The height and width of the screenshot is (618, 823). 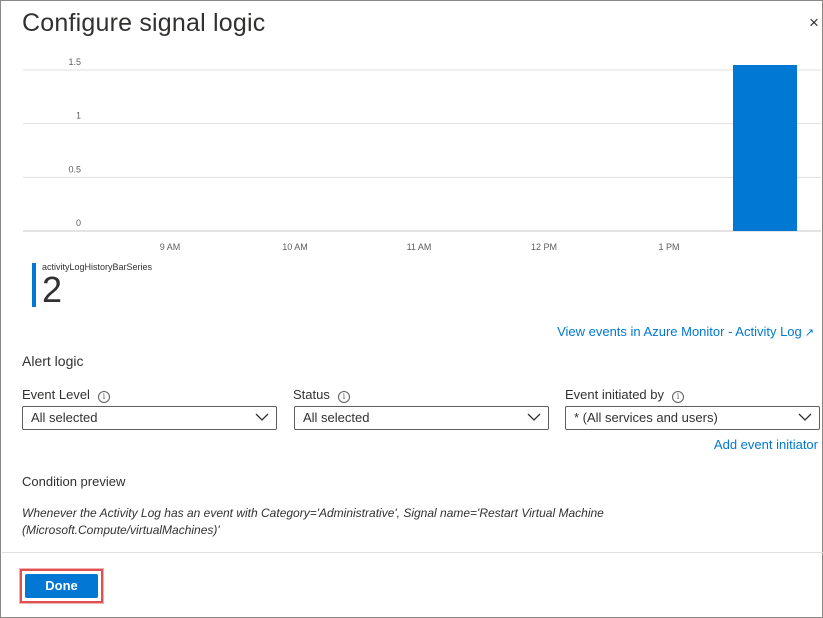 I want to click on y-tick-label: 0, so click(x=78, y=223).